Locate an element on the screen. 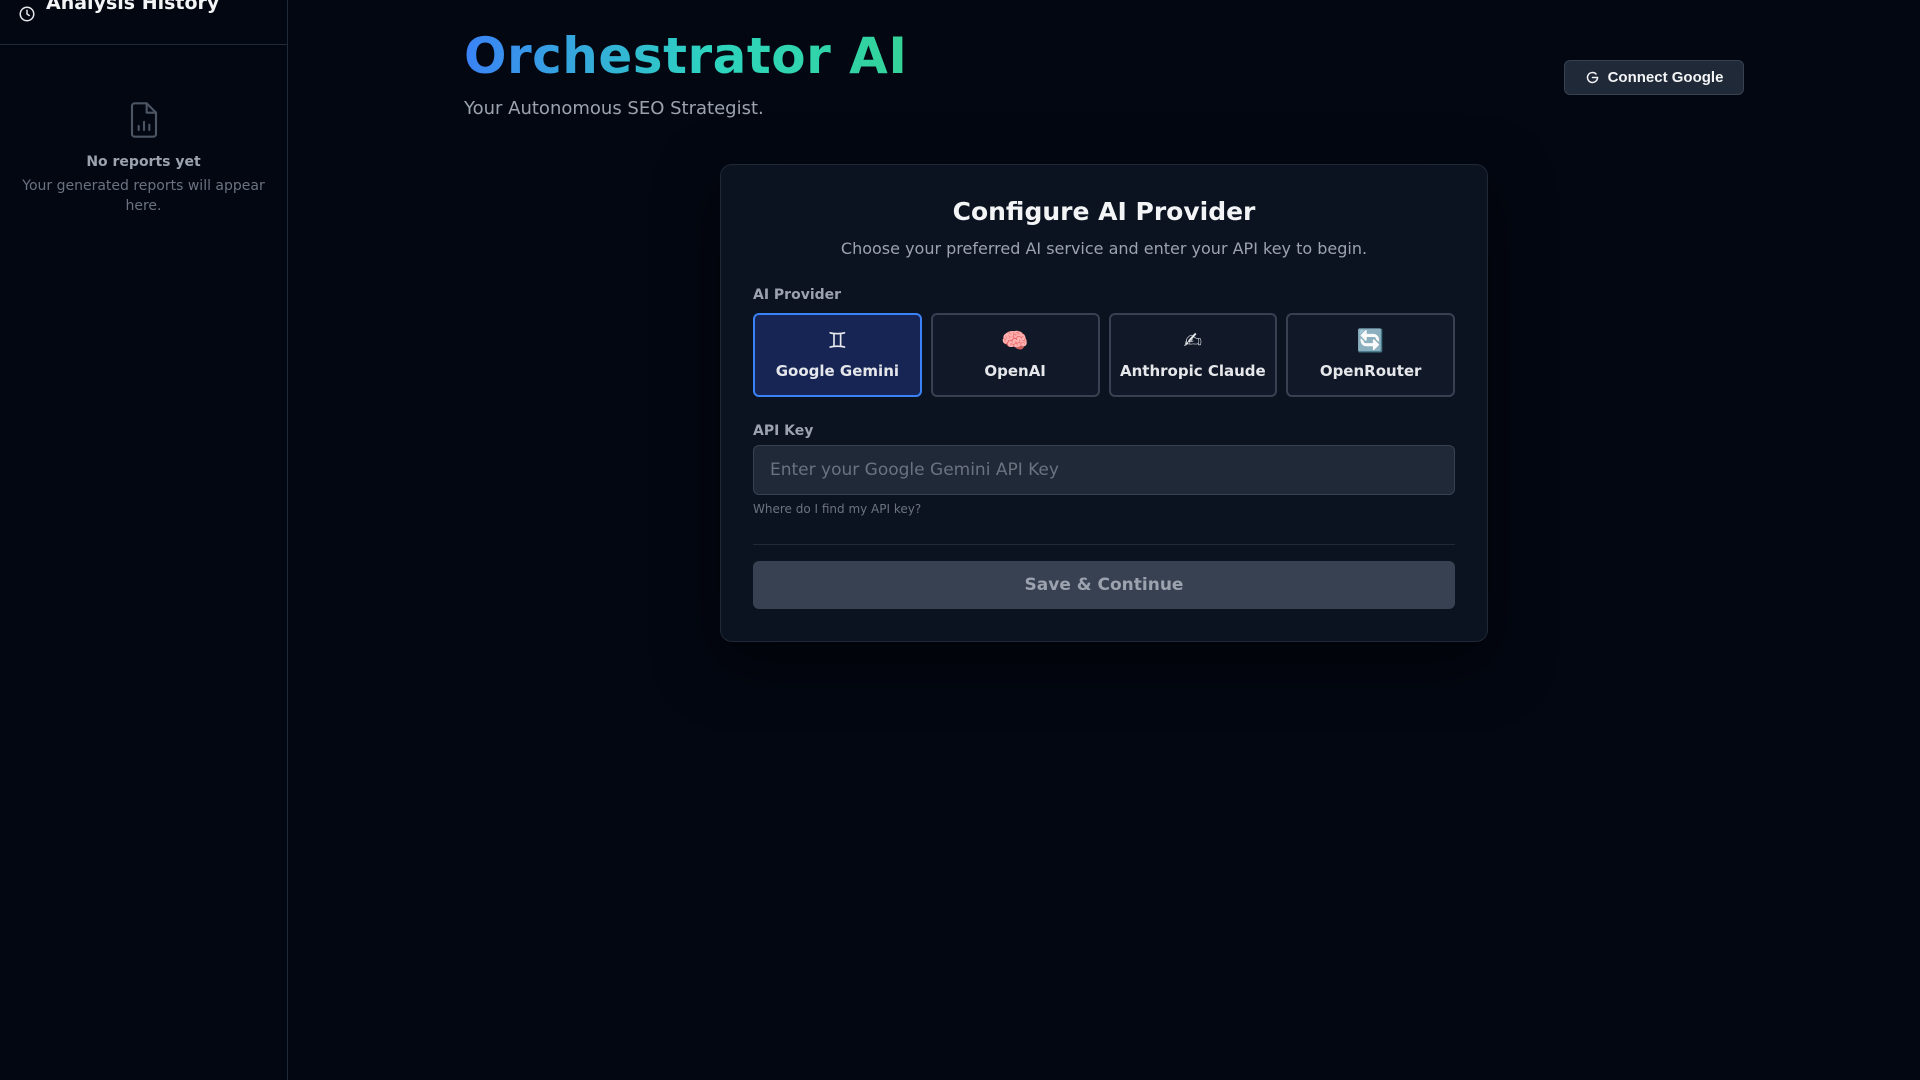 Image resolution: width=1920 pixels, height=1080 pixels. writing-hand-icon: ✍ is located at coordinates (1193, 341).